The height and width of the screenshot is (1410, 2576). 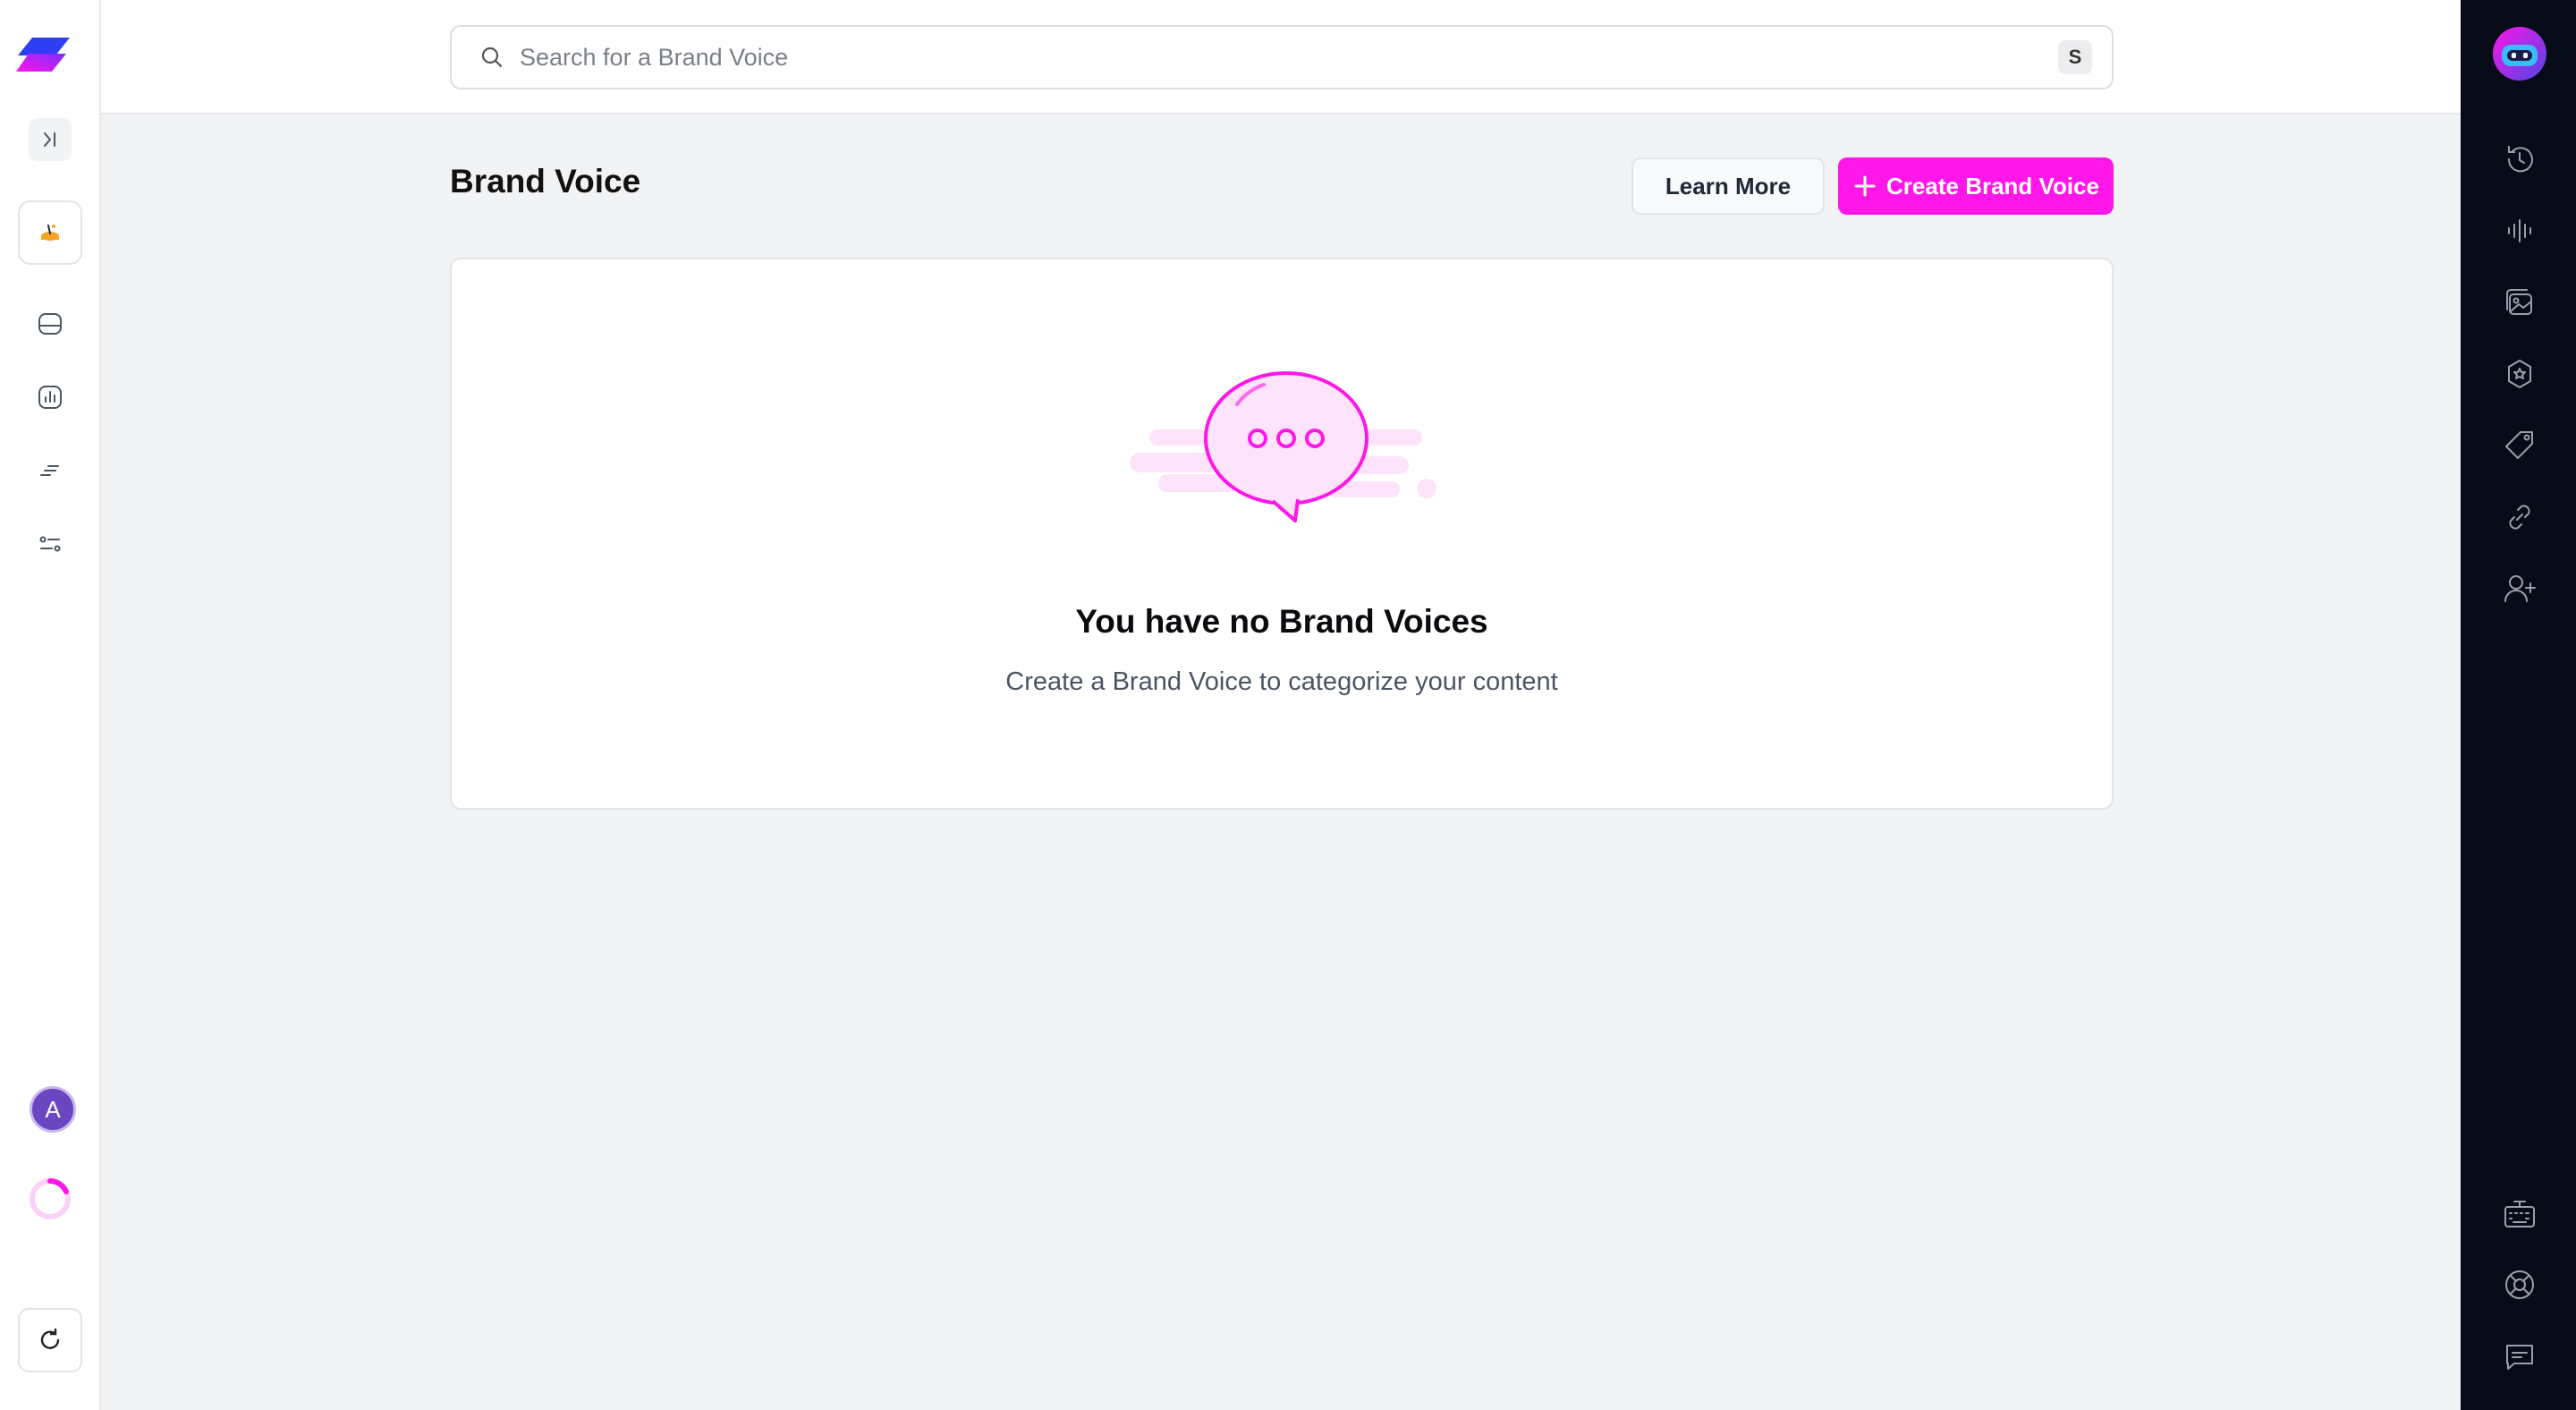 I want to click on left-sidebar: A, so click(x=50, y=705).